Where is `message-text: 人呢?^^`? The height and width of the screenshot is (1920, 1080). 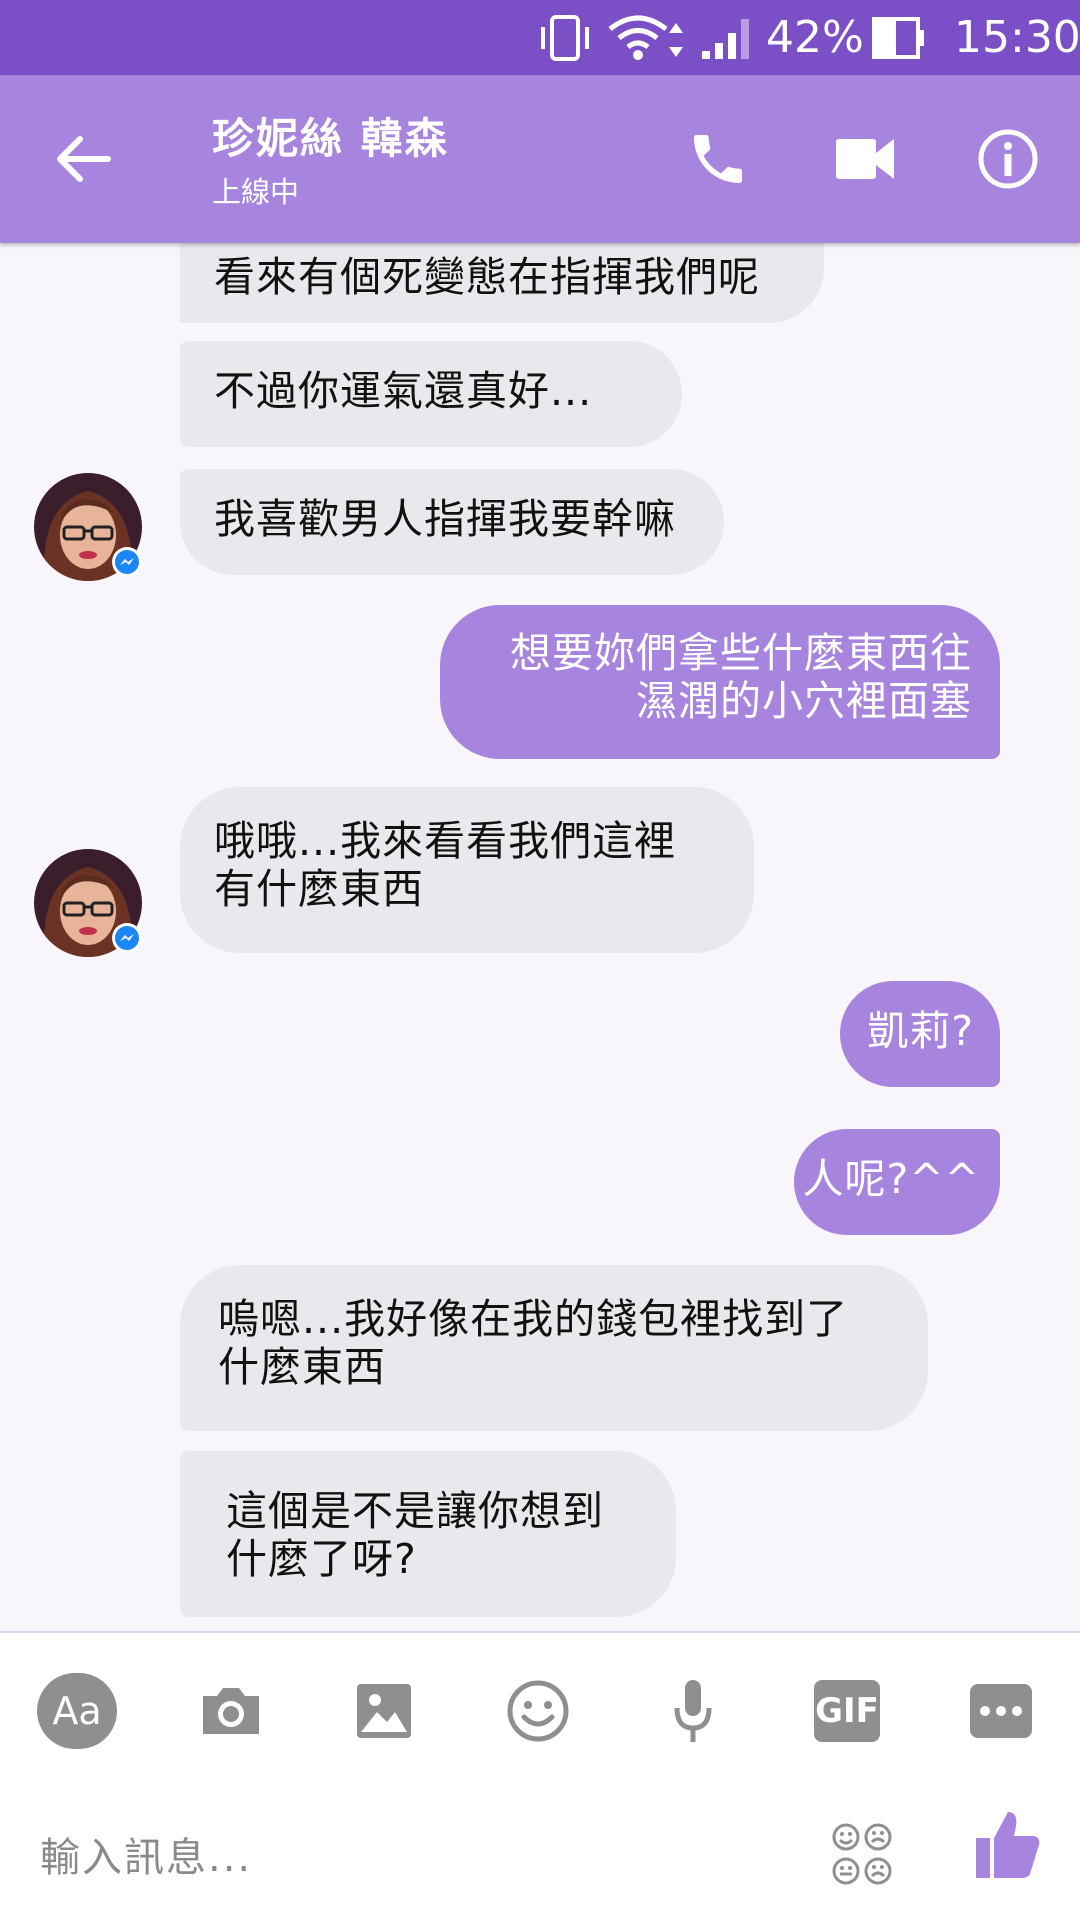
message-text: 人呢?^^ is located at coordinates (891, 1179).